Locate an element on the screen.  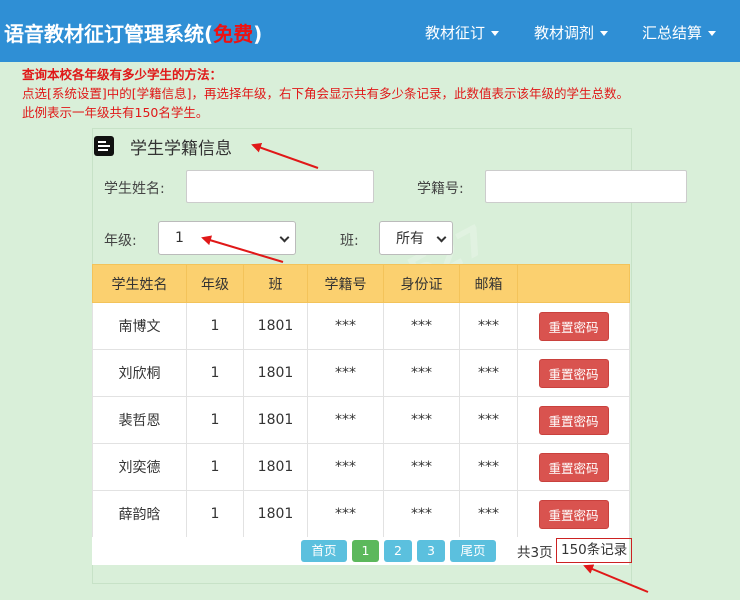
student-id-input is located at coordinates (586, 186).